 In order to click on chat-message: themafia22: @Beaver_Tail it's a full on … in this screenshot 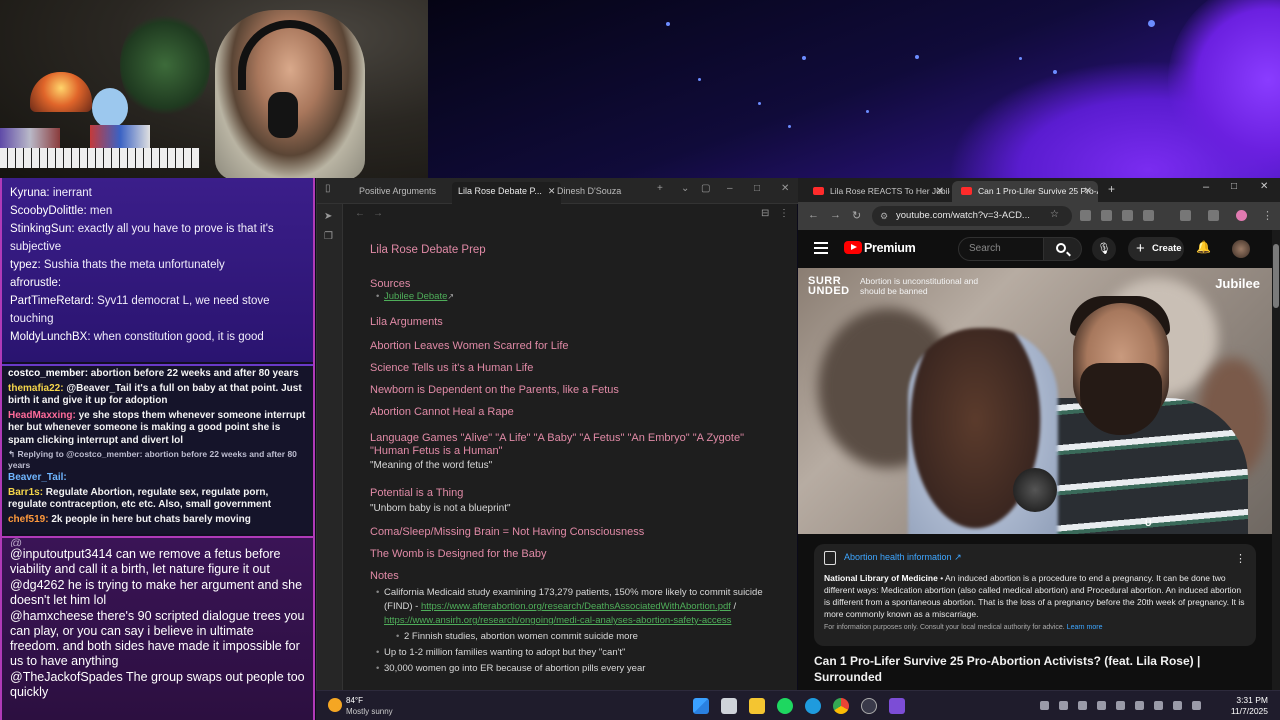, I will do `click(155, 394)`.